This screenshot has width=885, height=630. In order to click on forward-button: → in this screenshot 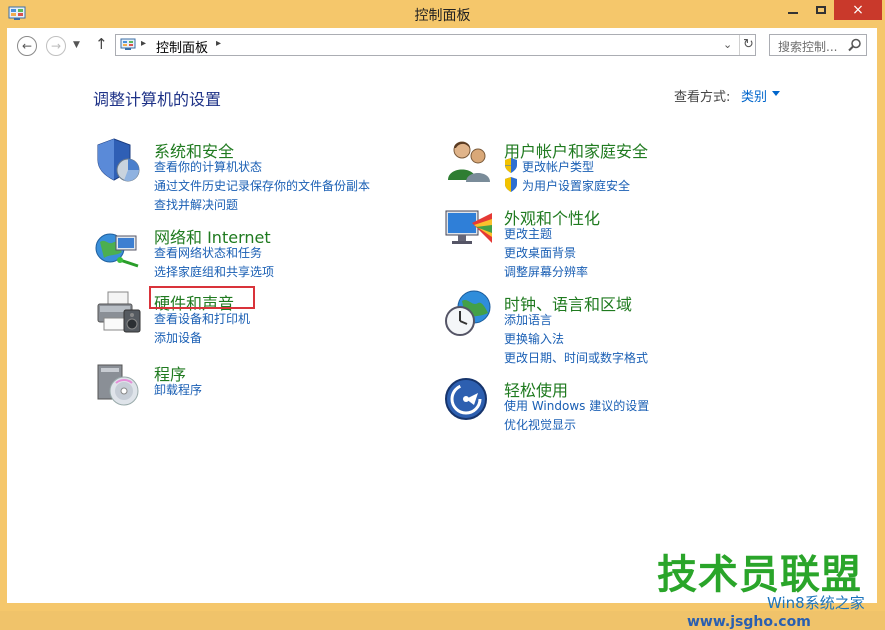, I will do `click(56, 46)`.